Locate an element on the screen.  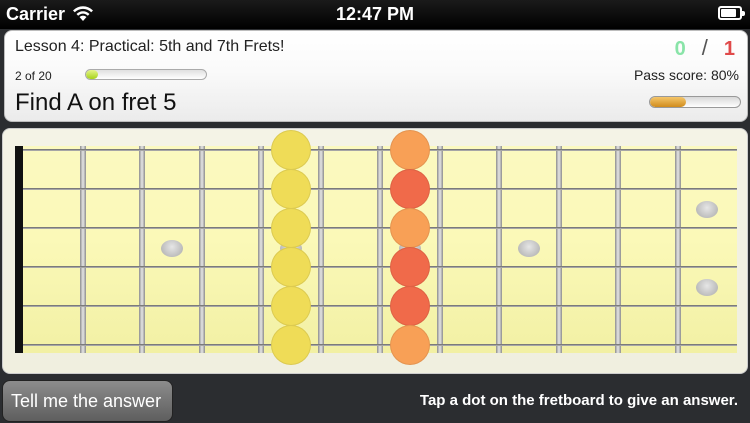
fret5-string2-dot is located at coordinates (290, 189).